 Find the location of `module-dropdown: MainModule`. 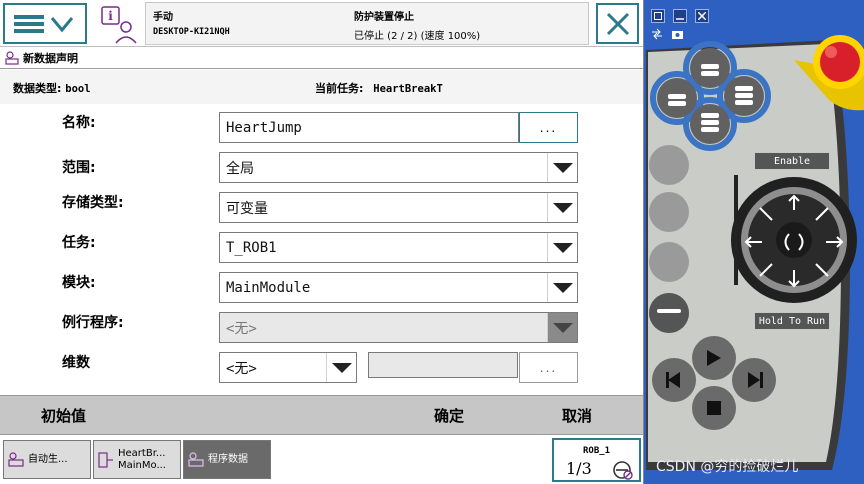

module-dropdown: MainModule is located at coordinates (398, 287).